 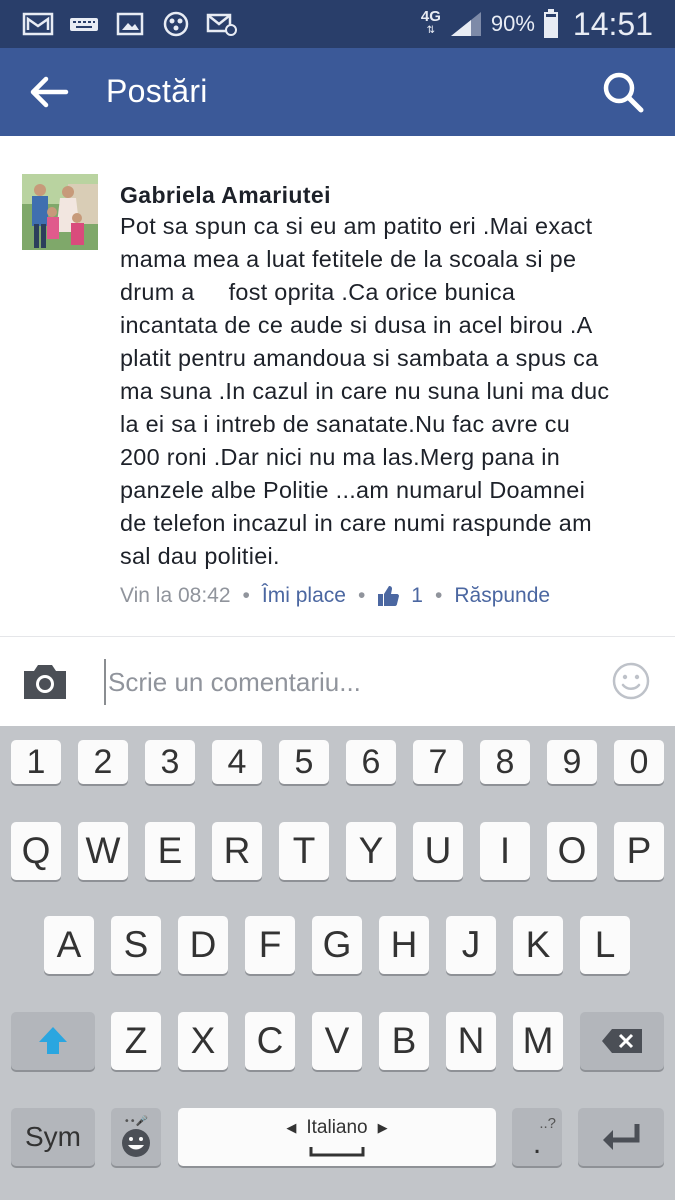 I want to click on arrow-left-icon, so click(x=49, y=92).